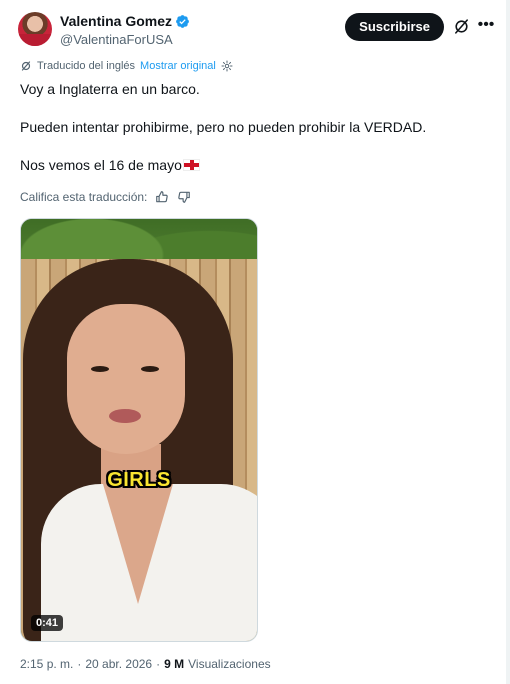 This screenshot has width=510, height=684. Describe the element at coordinates (461, 26) in the screenshot. I see `grok-icon` at that location.